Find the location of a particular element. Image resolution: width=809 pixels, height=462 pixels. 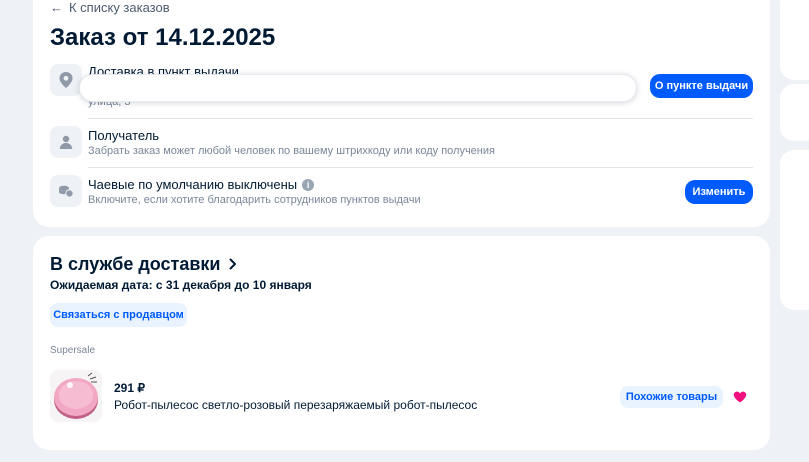

location-pin-icon is located at coordinates (66, 80).